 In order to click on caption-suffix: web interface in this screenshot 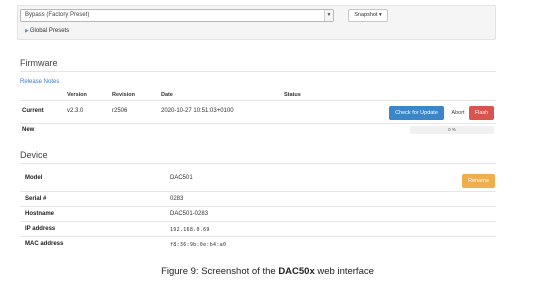, I will do `click(344, 271)`.